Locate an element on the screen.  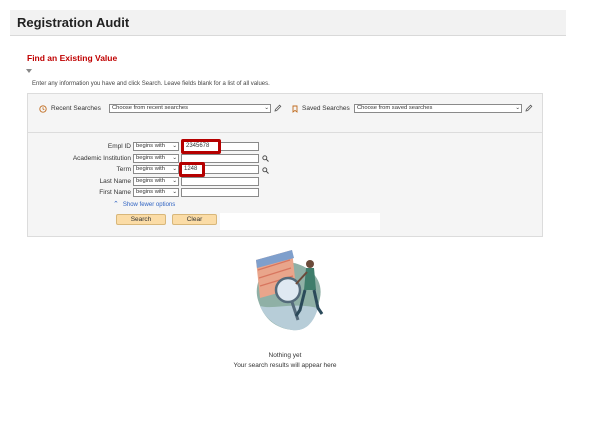
academic-institution-operator-select: begins with ⌄ is located at coordinates (156, 158).